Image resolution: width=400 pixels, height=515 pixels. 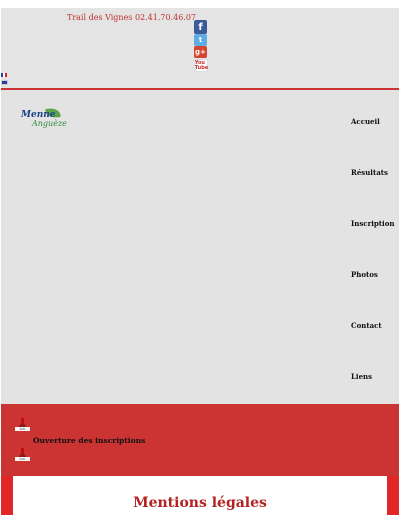 I want to click on nav-item-photos: Photos, so click(x=364, y=274).